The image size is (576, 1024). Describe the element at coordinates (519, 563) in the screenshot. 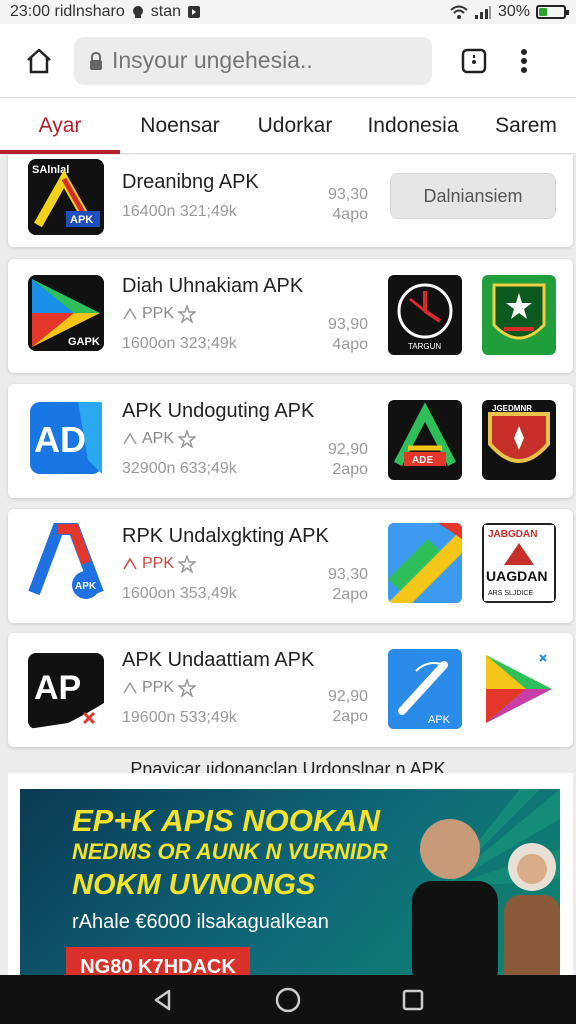

I see `screenshot-thumb: JABGDAN UAGDAN ARS SLJDICE` at that location.